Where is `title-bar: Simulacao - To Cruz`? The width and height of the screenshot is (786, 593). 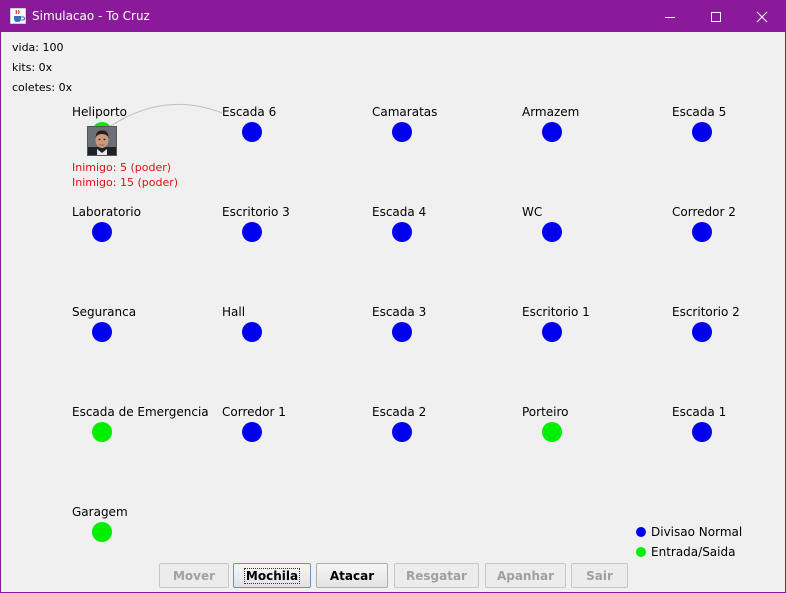 title-bar: Simulacao - To Cruz is located at coordinates (393, 16).